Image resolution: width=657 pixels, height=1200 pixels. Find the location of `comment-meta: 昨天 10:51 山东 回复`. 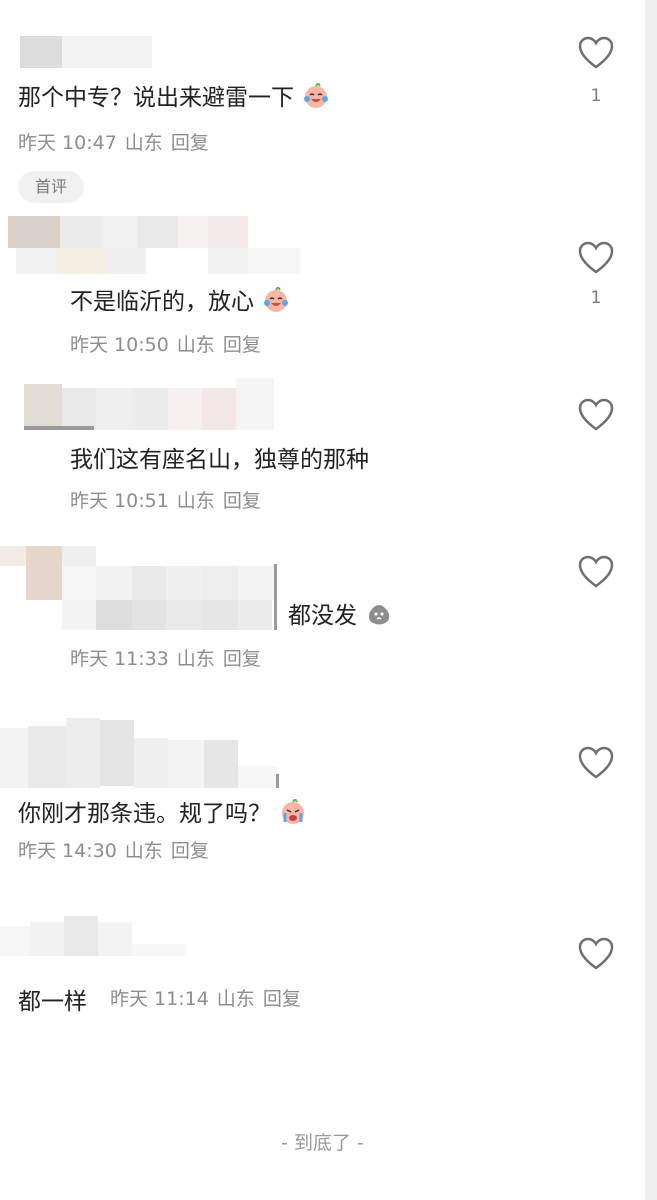

comment-meta: 昨天 10:51 山东 回复 is located at coordinates (169, 499).